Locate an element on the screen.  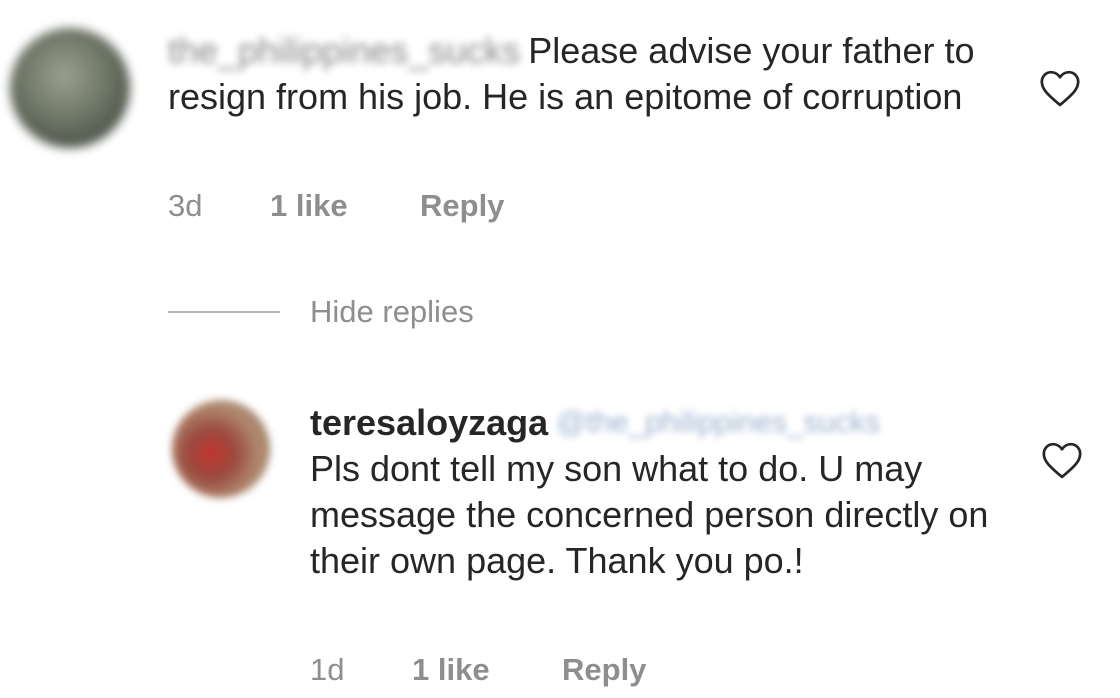
comment-meta: 3d 1 like Reply is located at coordinates (336, 206).